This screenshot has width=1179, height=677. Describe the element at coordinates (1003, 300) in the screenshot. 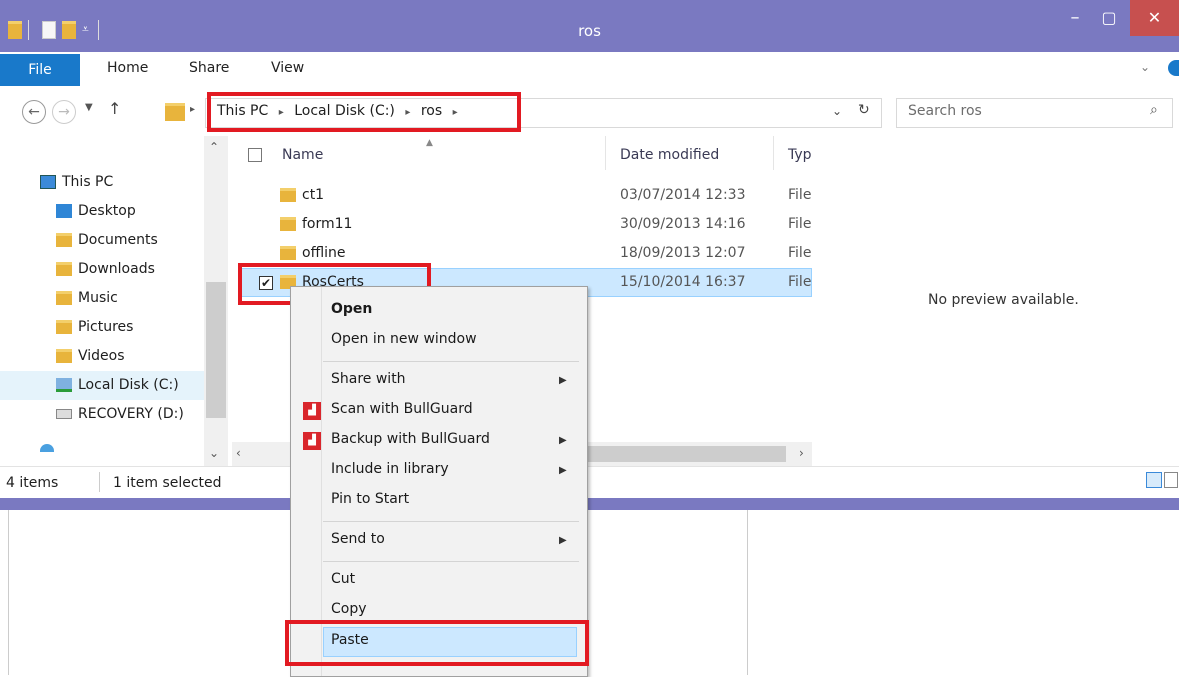

I see `preview-message: No preview available.` at that location.